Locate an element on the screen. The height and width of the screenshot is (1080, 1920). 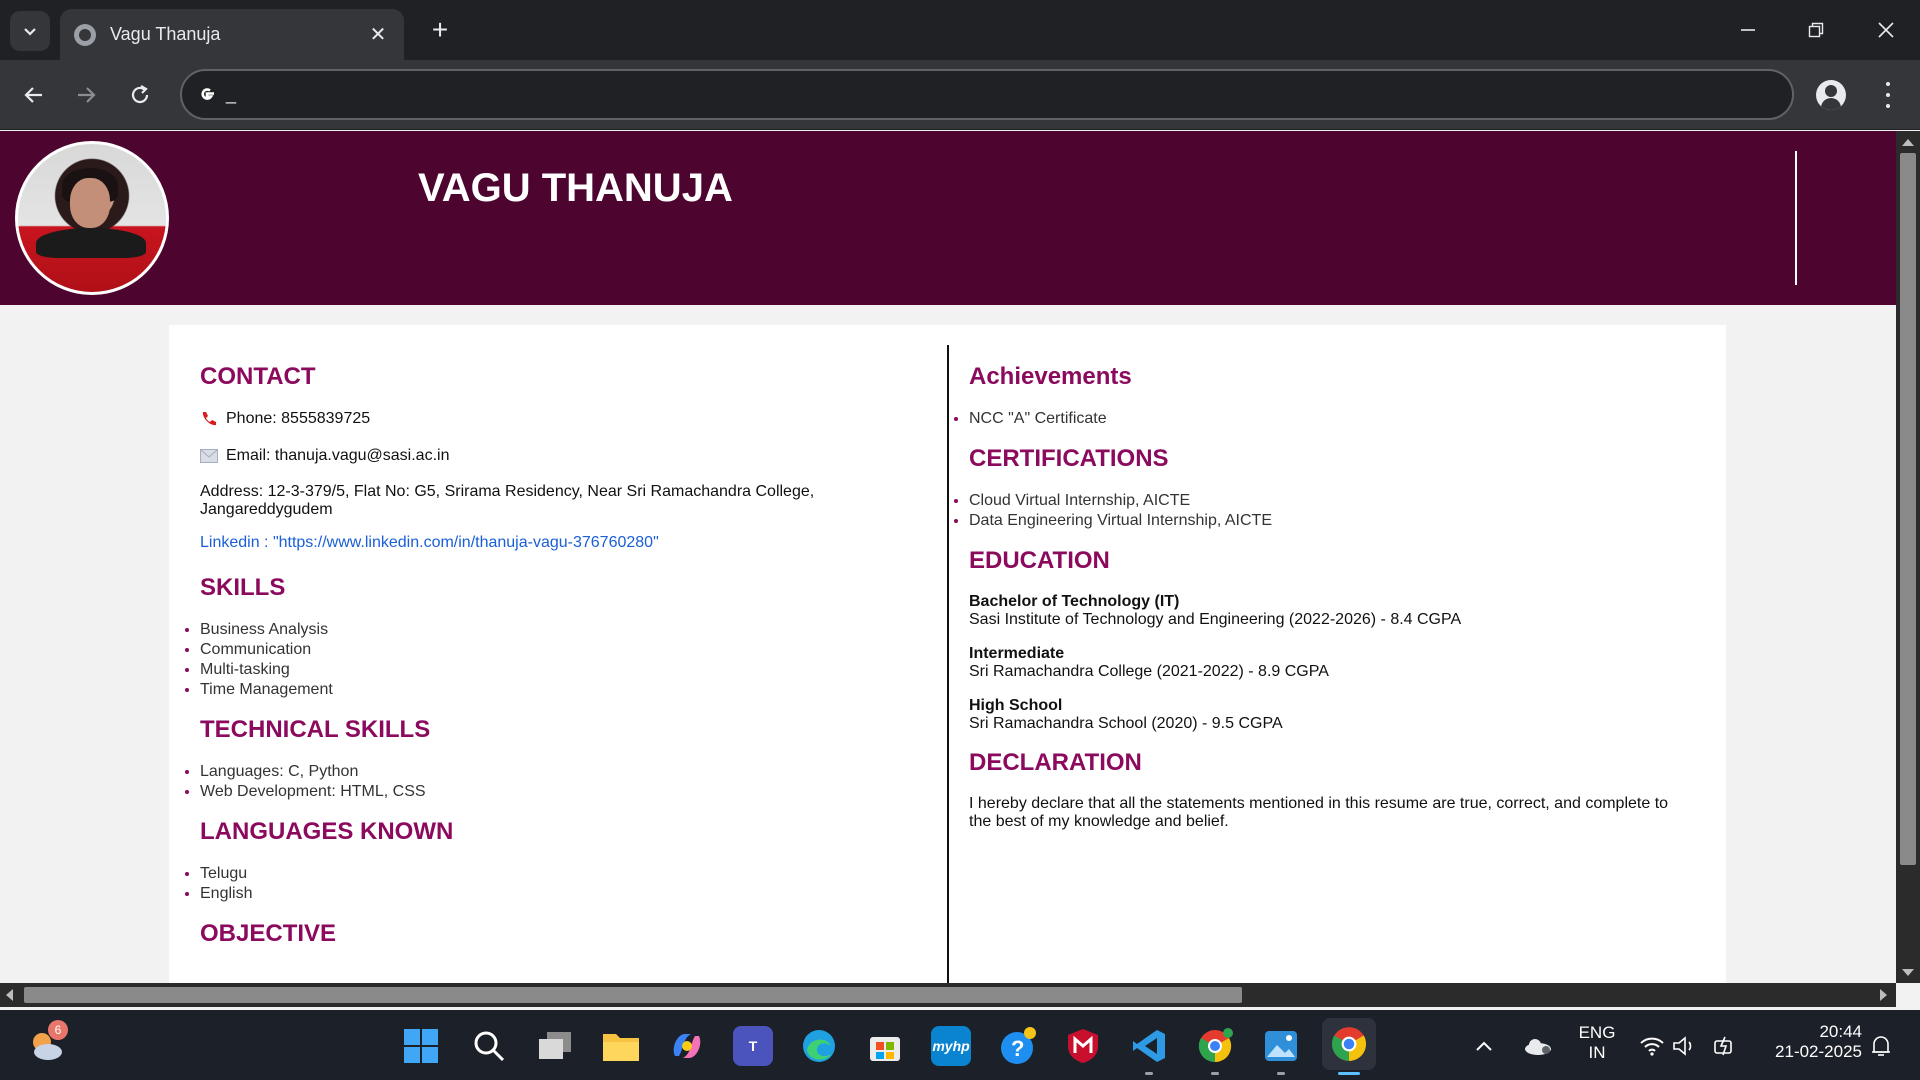
minimize-button is located at coordinates (1748, 30).